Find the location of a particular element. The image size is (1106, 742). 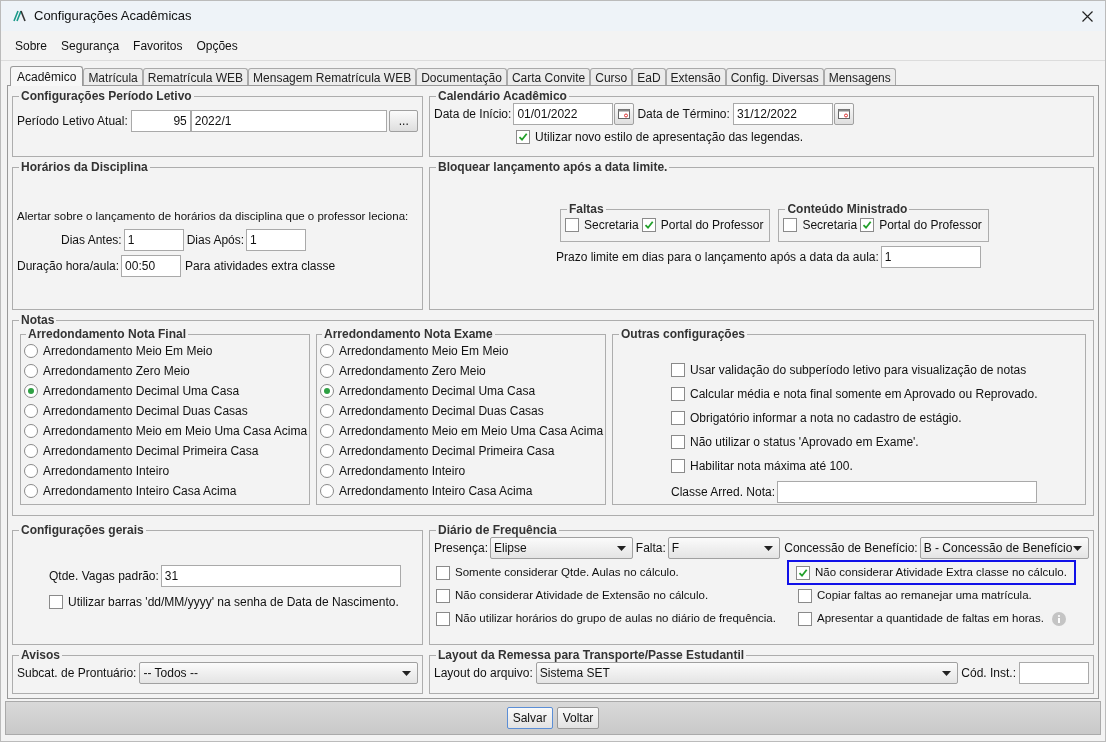

option-label: Arredondamento Decimal Primeira Casa is located at coordinates (151, 451).